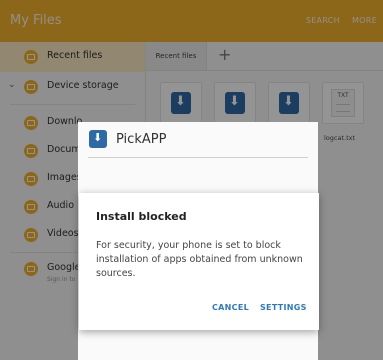 The height and width of the screenshot is (360, 383). Describe the element at coordinates (141, 216) in the screenshot. I see `dialog-title: Install blocked` at that location.